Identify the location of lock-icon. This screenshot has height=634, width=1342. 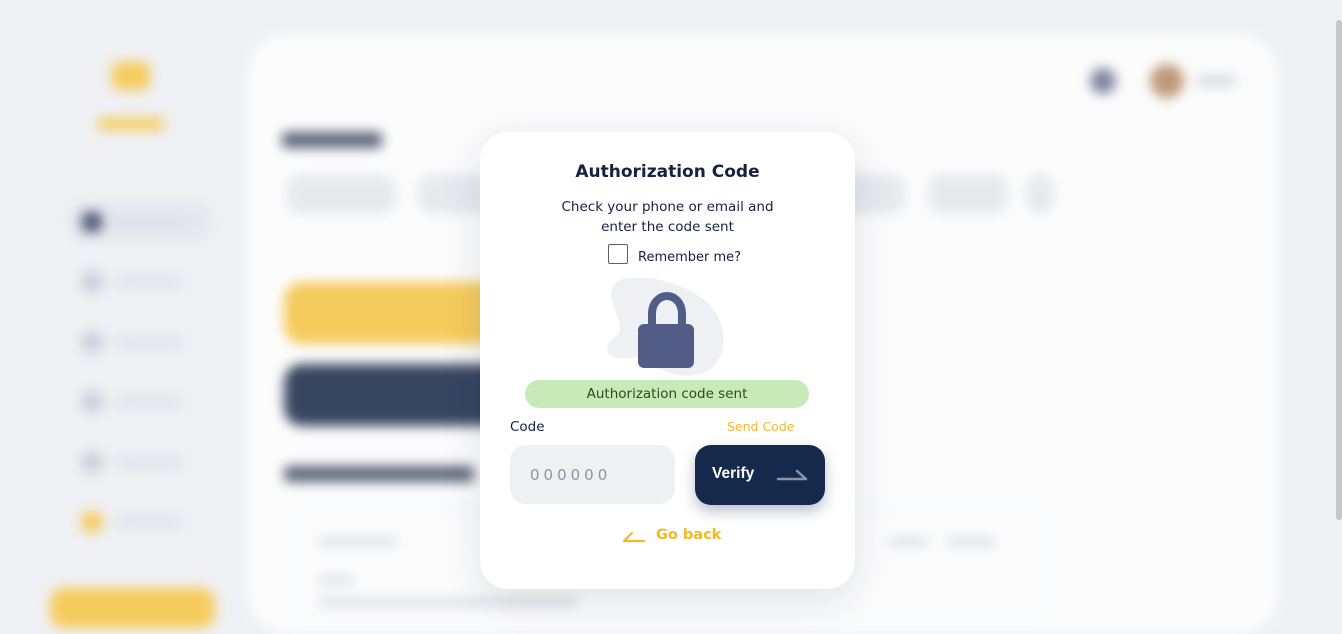
(665, 327).